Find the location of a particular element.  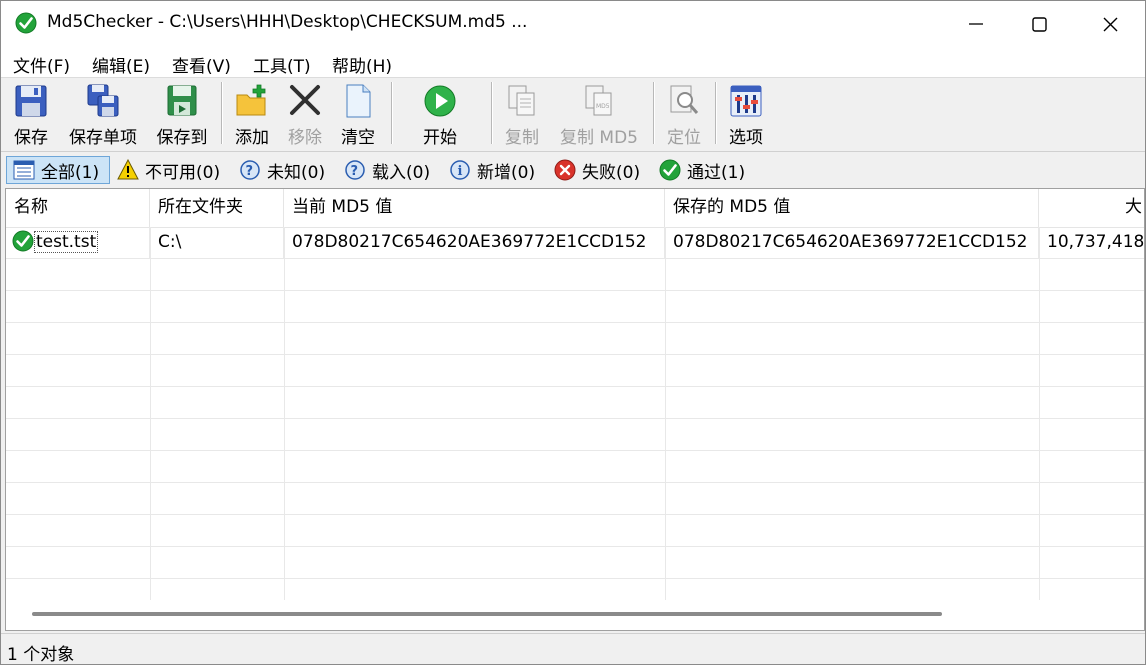

filter-unknown: ? 未知(0) is located at coordinates (279, 170).